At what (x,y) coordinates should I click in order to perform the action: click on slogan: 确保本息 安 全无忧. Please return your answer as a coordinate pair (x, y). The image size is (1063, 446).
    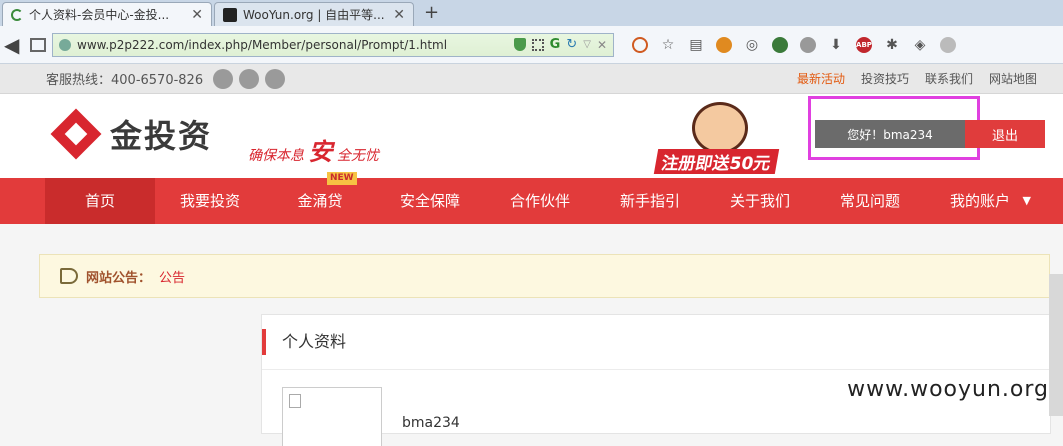
    Looking at the image, I should click on (313, 149).